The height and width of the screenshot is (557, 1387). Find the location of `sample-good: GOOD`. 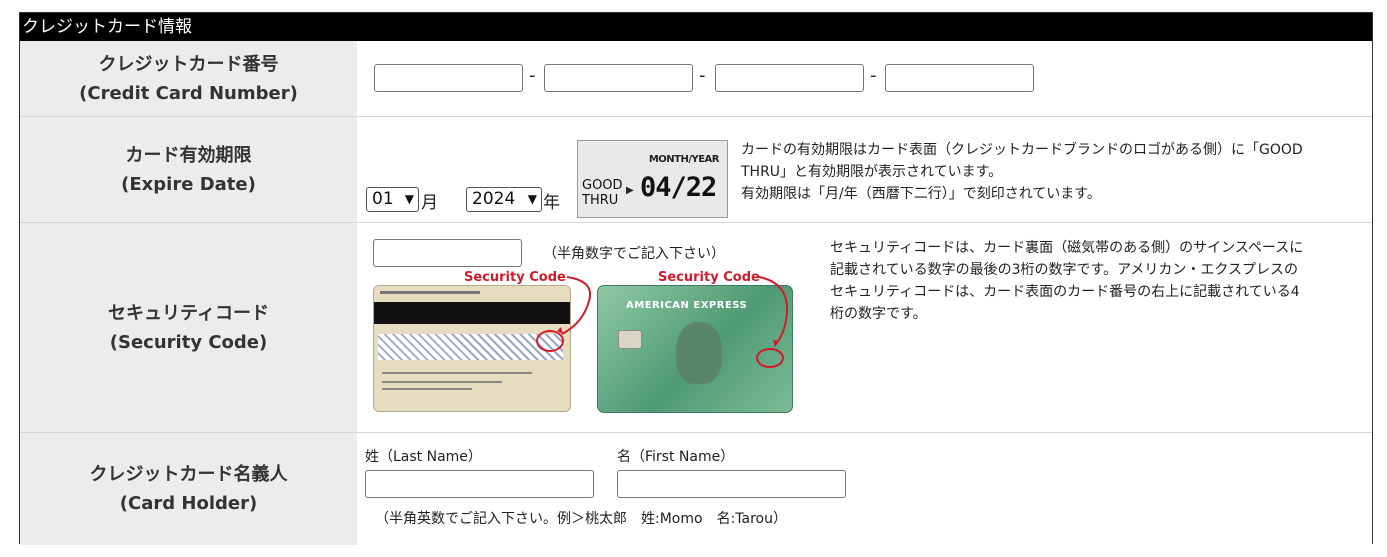

sample-good: GOOD is located at coordinates (602, 185).